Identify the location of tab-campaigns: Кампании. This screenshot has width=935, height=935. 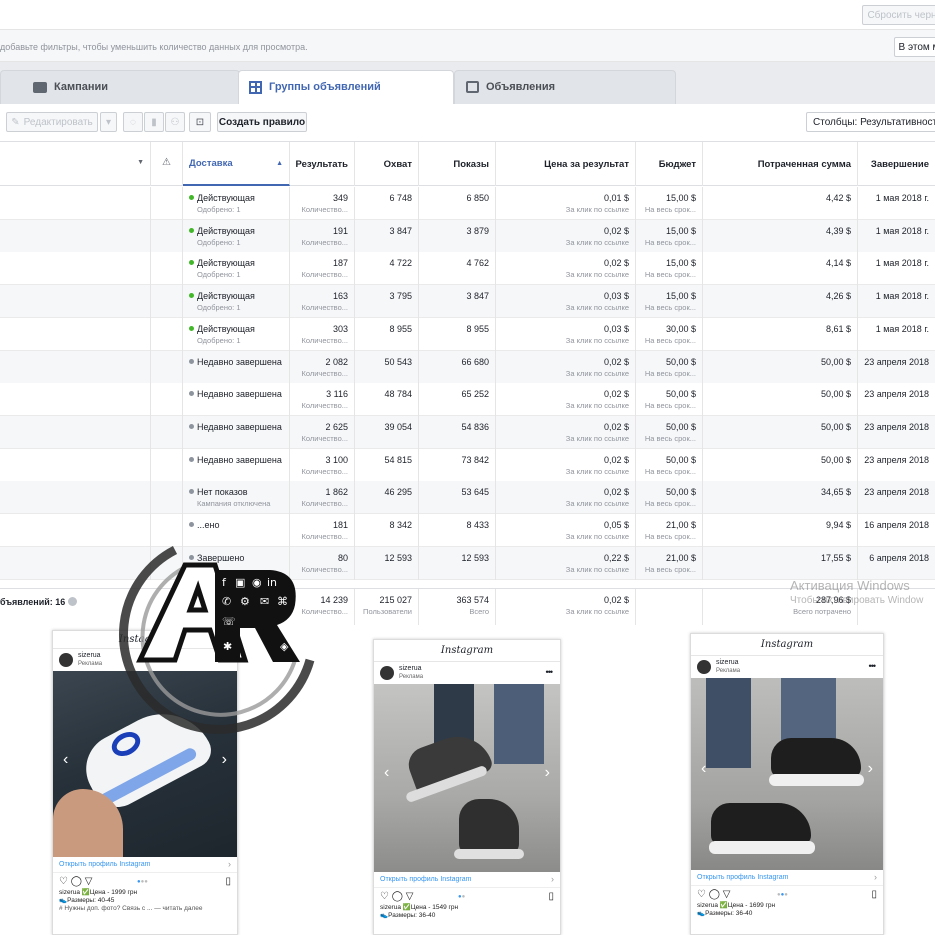
(70, 87).